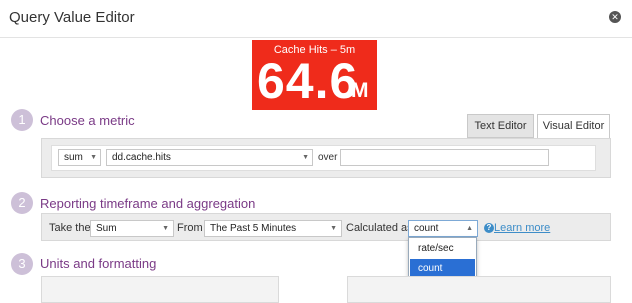  What do you see at coordinates (98, 263) in the screenshot?
I see `step-3-title: Units and formatting` at bounding box center [98, 263].